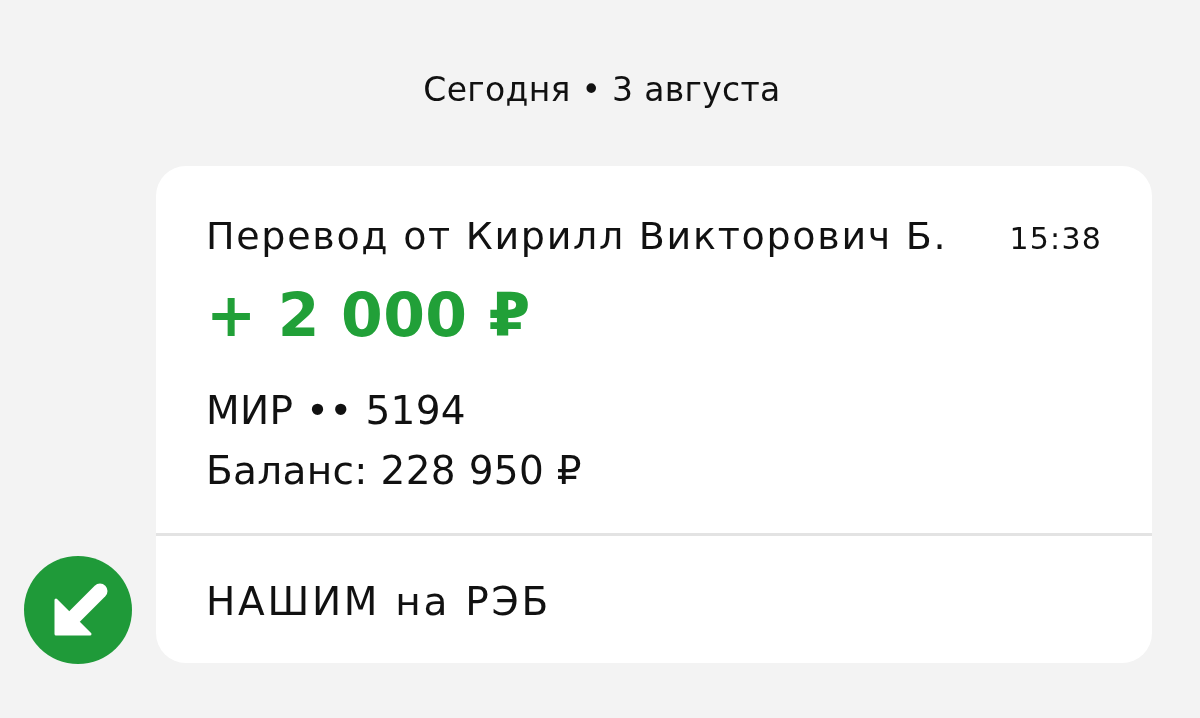 The height and width of the screenshot is (718, 1200). I want to click on date-header: Сегодня • 3 августа, so click(601, 90).